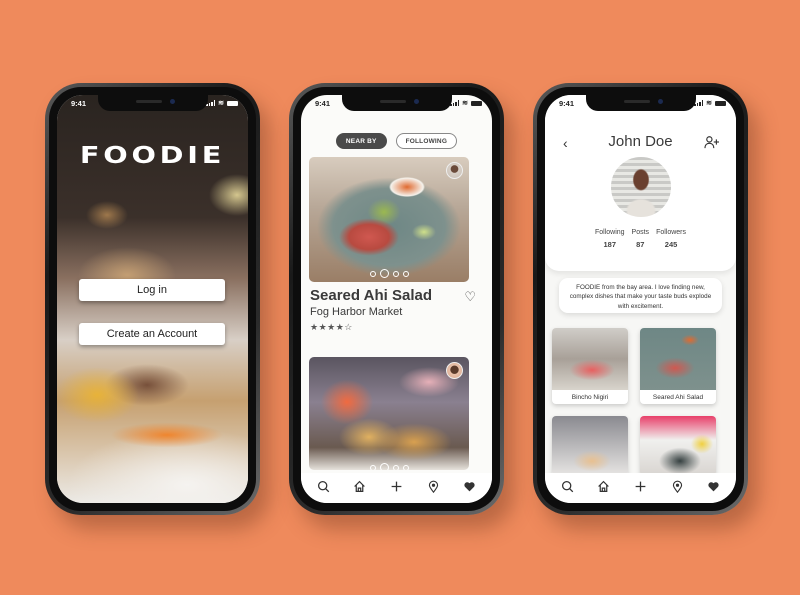 Image resolution: width=800 pixels, height=595 pixels. Describe the element at coordinates (640, 232) in the screenshot. I see `stat-label: Posts` at that location.